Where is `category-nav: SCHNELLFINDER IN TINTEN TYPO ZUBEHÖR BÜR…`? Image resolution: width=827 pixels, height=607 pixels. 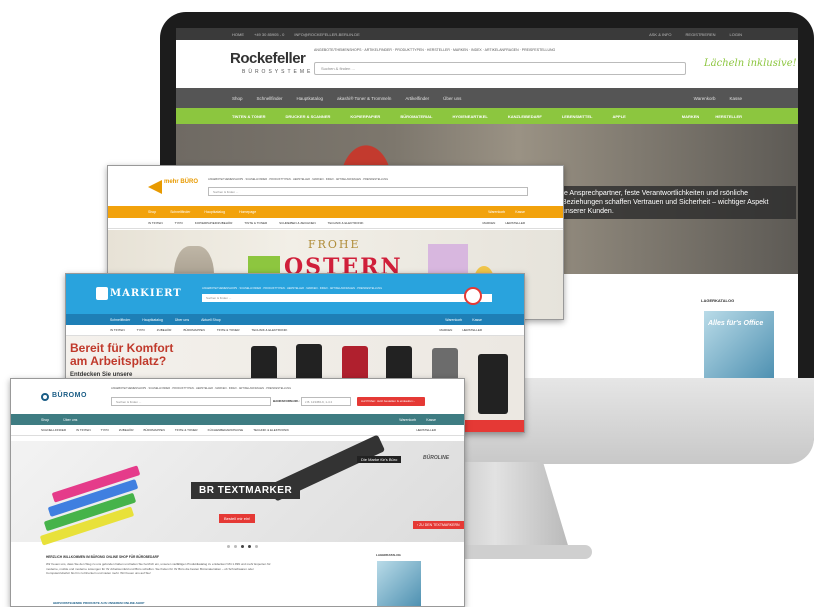
category-nav: SCHNELLFINDER IN TINTEN TYPO ZUBEHÖR BÜR… is located at coordinates (237, 430).